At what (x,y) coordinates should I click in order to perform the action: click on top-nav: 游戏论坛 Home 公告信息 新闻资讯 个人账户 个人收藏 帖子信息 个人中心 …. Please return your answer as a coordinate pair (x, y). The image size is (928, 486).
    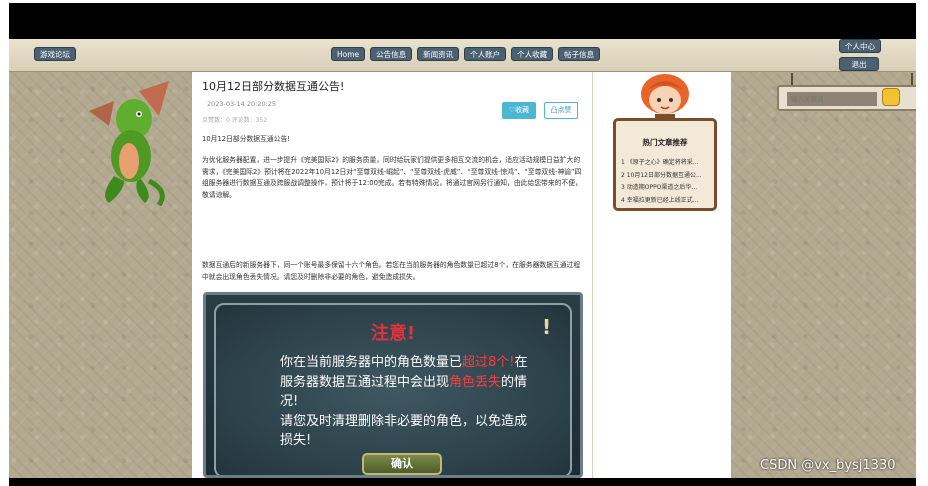
    Looking at the image, I should click on (462, 55).